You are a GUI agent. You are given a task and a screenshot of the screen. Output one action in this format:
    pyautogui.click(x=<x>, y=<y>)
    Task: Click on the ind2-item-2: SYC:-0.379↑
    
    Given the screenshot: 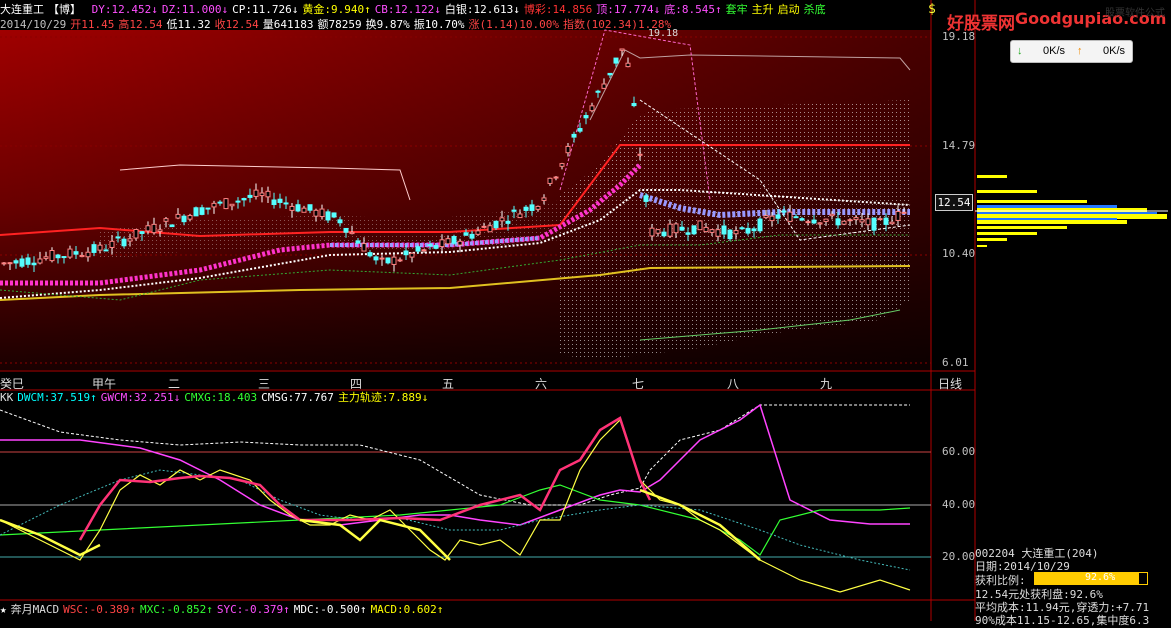 What is the action you would take?
    pyautogui.click(x=253, y=609)
    